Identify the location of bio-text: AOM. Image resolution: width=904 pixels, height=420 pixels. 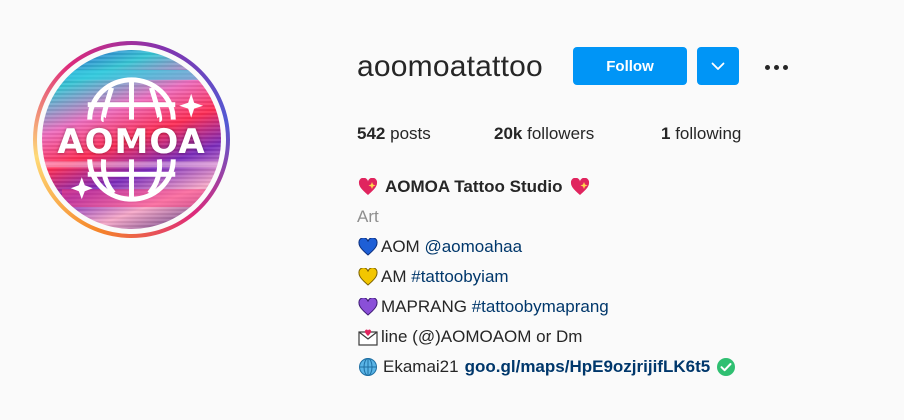
(403, 246).